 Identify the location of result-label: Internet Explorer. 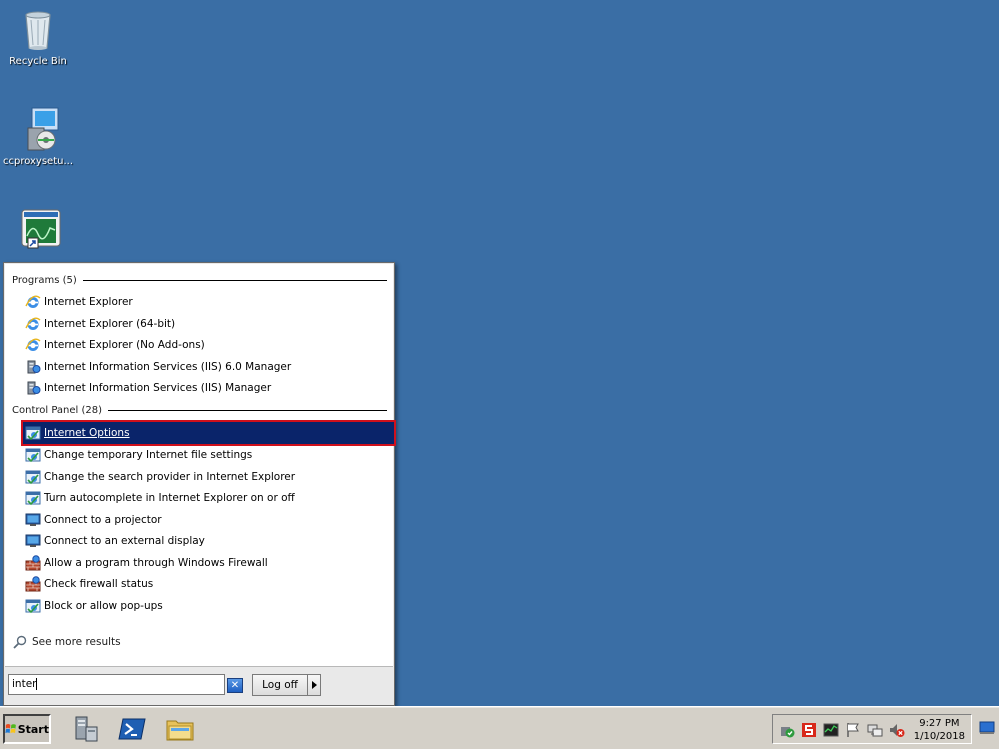
(88, 301).